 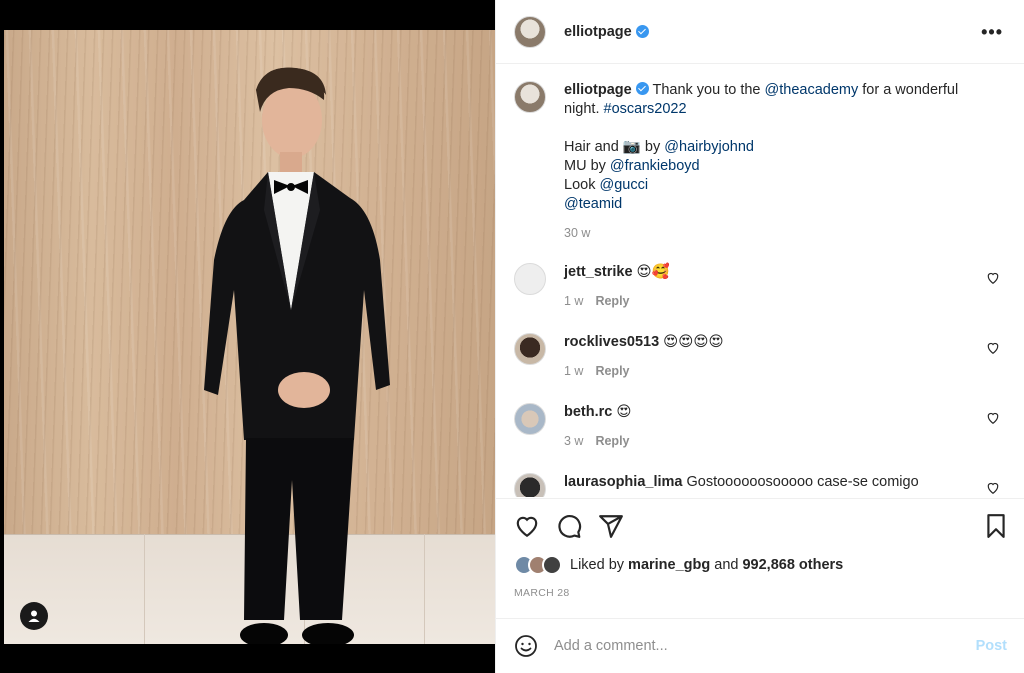 I want to click on caption-text: by, so click(x=652, y=147).